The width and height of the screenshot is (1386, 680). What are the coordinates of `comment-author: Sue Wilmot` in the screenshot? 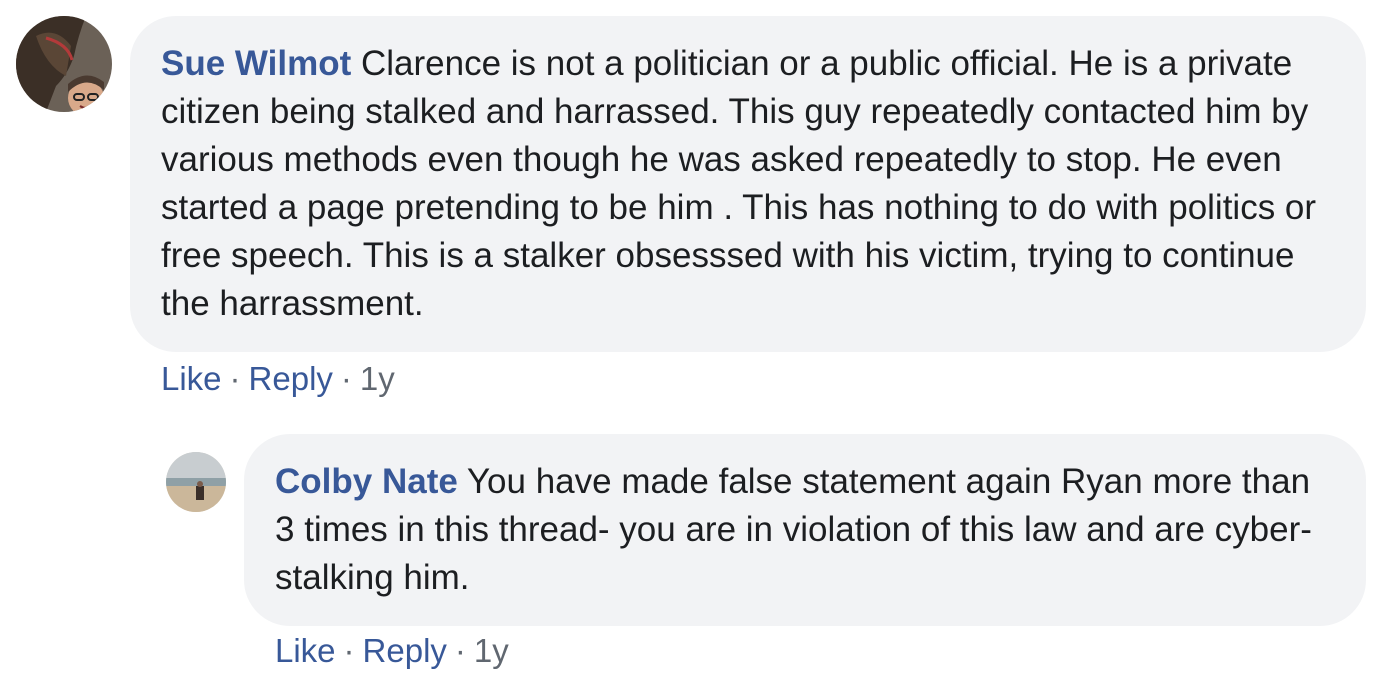 It's located at (256, 63).